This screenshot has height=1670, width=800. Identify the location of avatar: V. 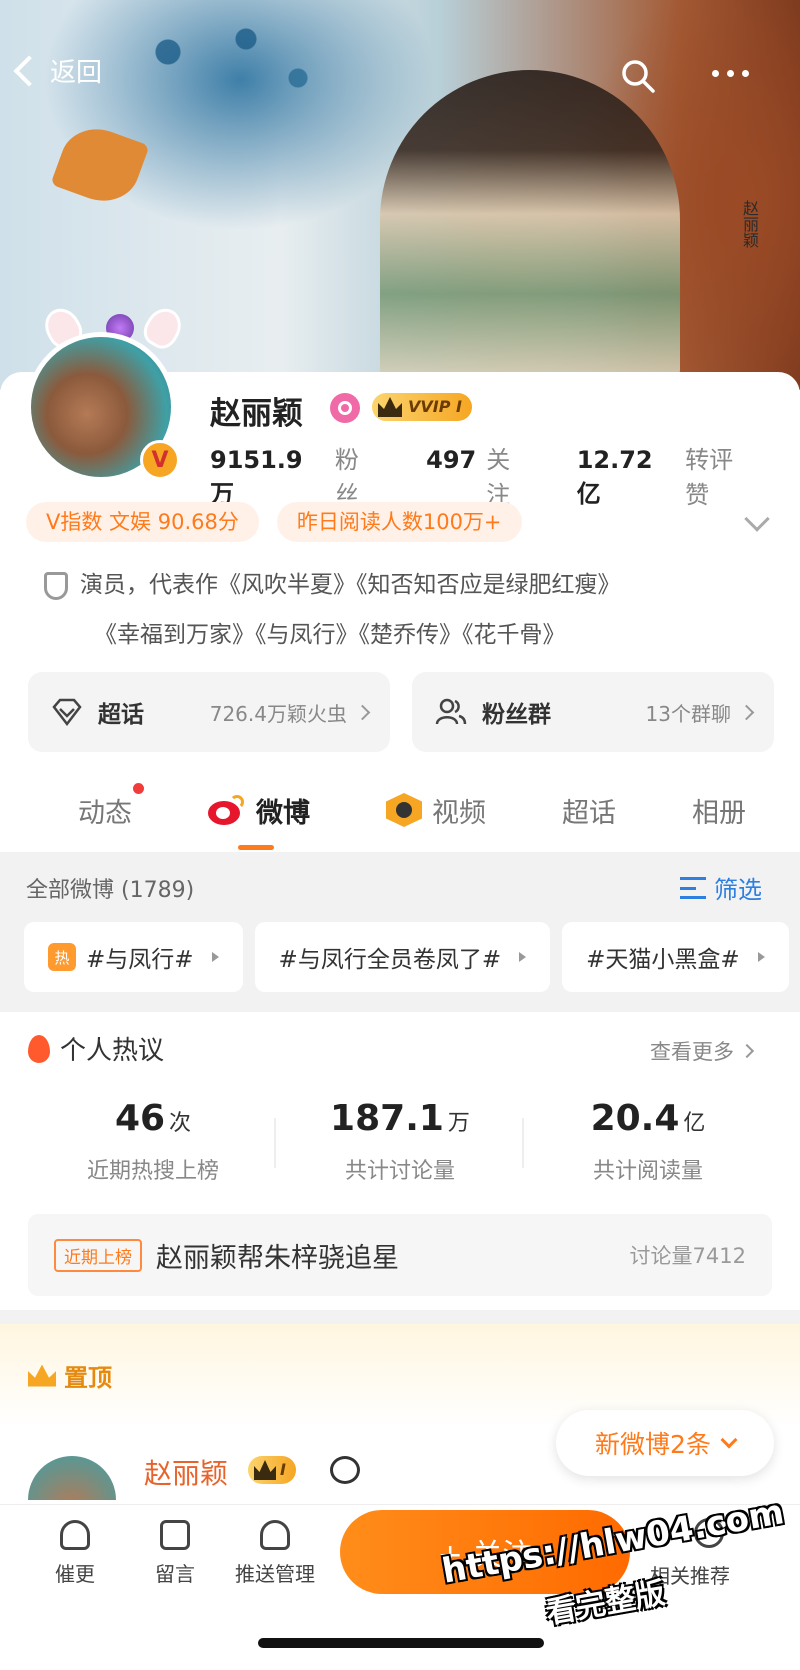
(107, 391).